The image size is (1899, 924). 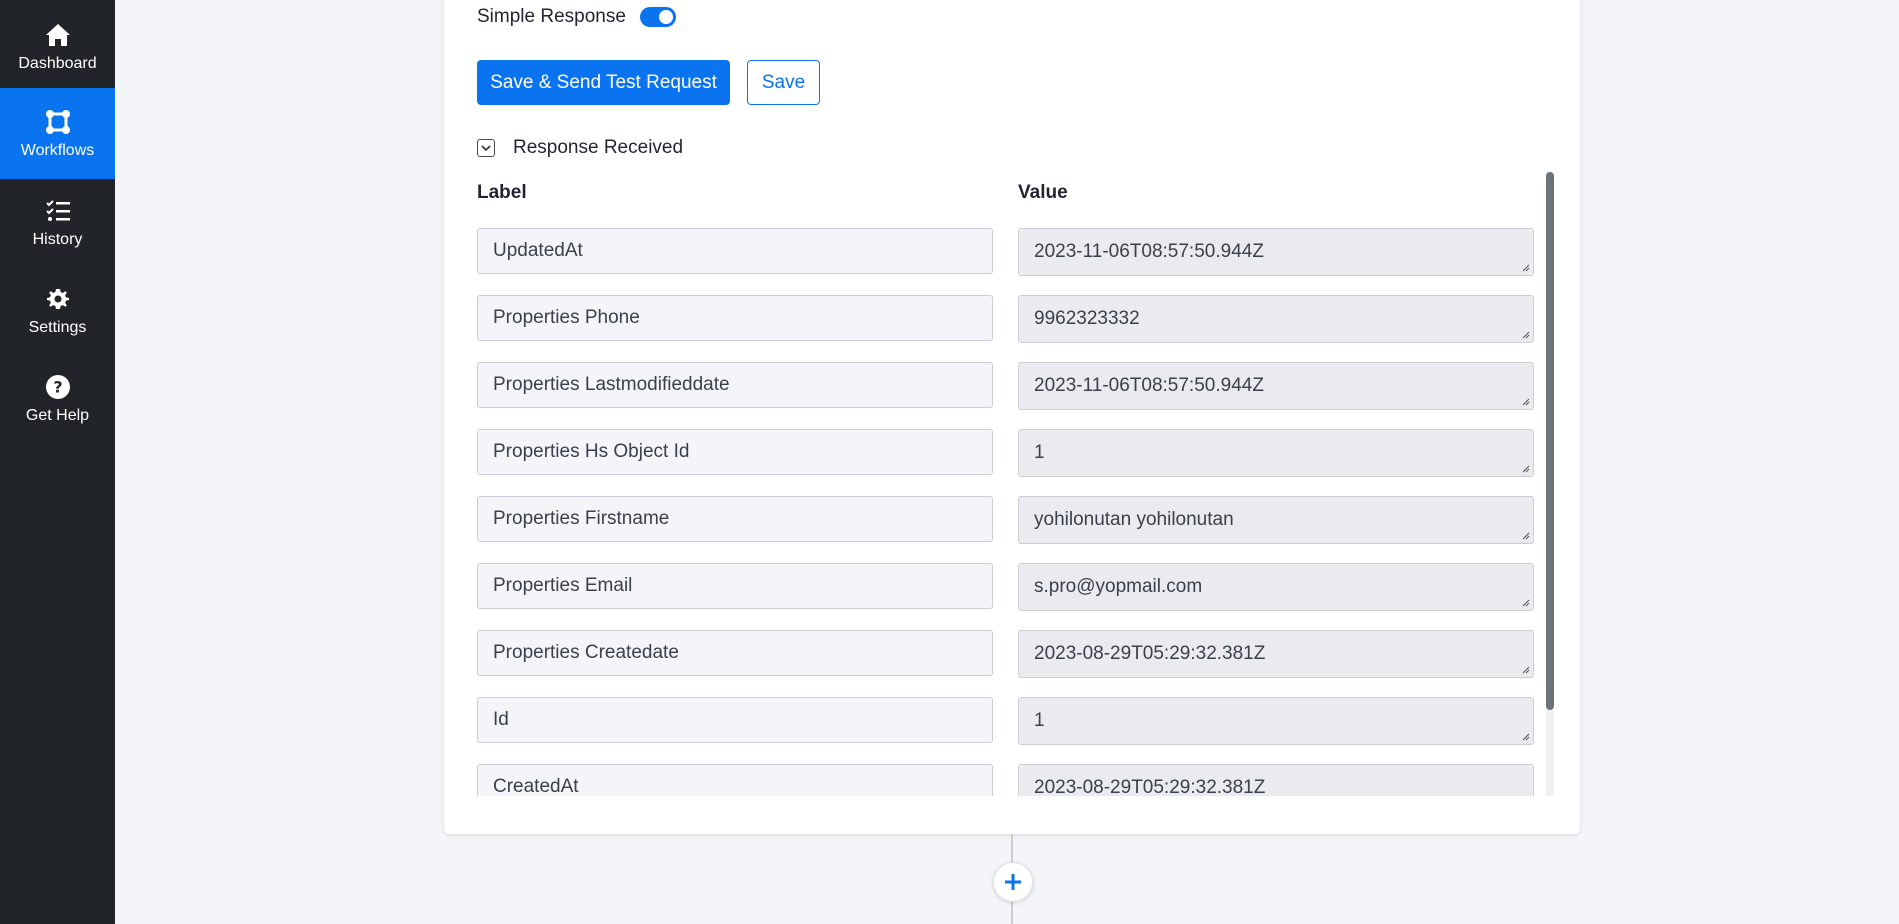 What do you see at coordinates (1276, 587) in the screenshot?
I see `field-value-textarea: s.pro@yopmail.com` at bounding box center [1276, 587].